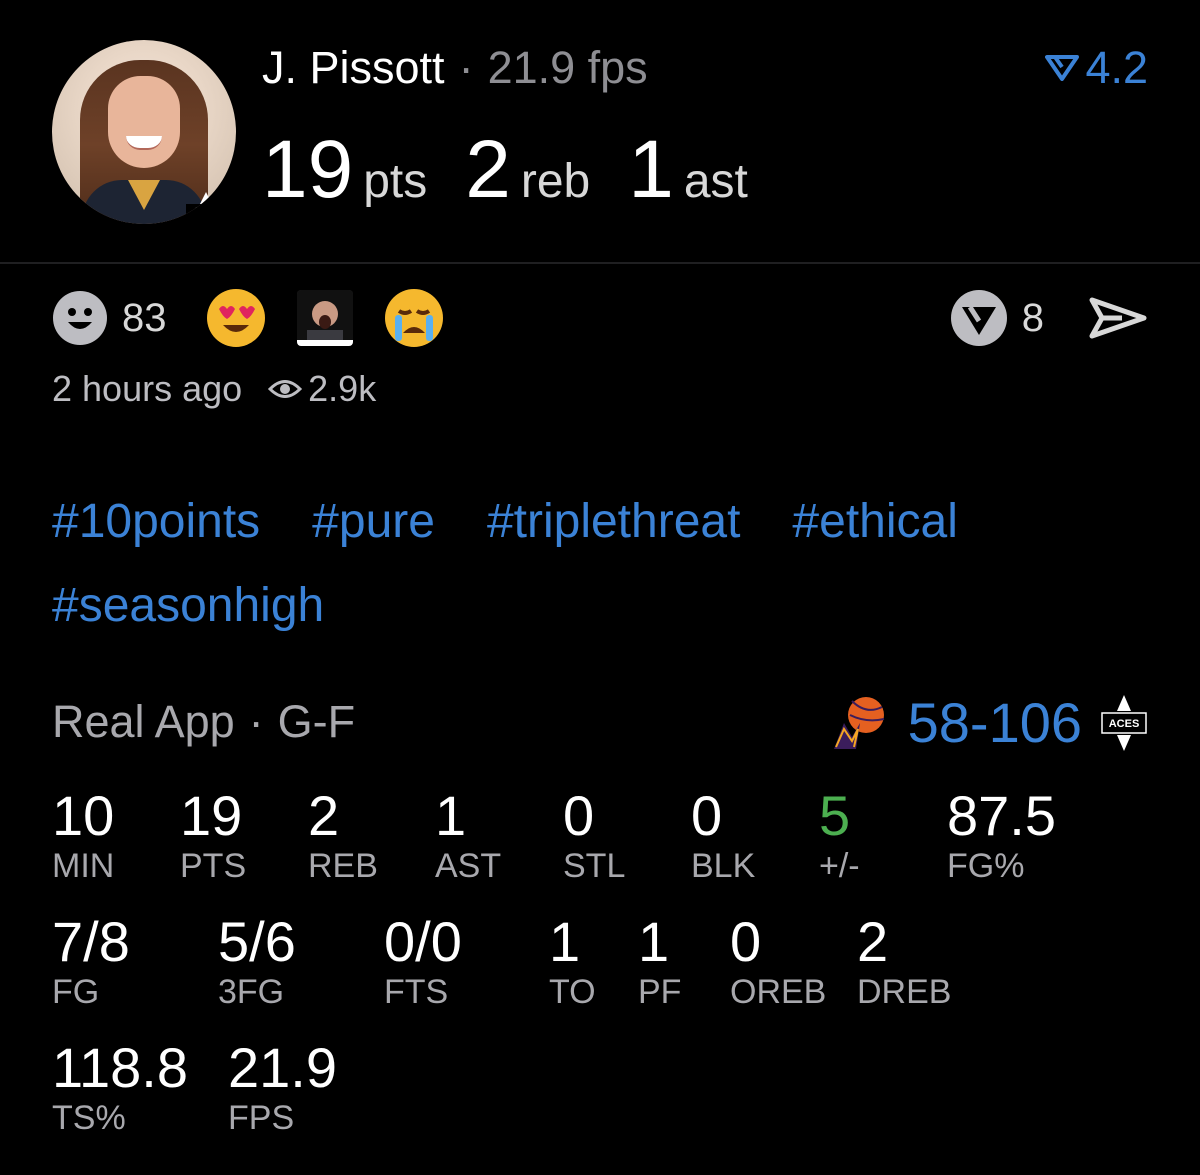 This screenshot has height=1175, width=1200. I want to click on stat-plus-minus: 5 +/-, so click(839, 836).